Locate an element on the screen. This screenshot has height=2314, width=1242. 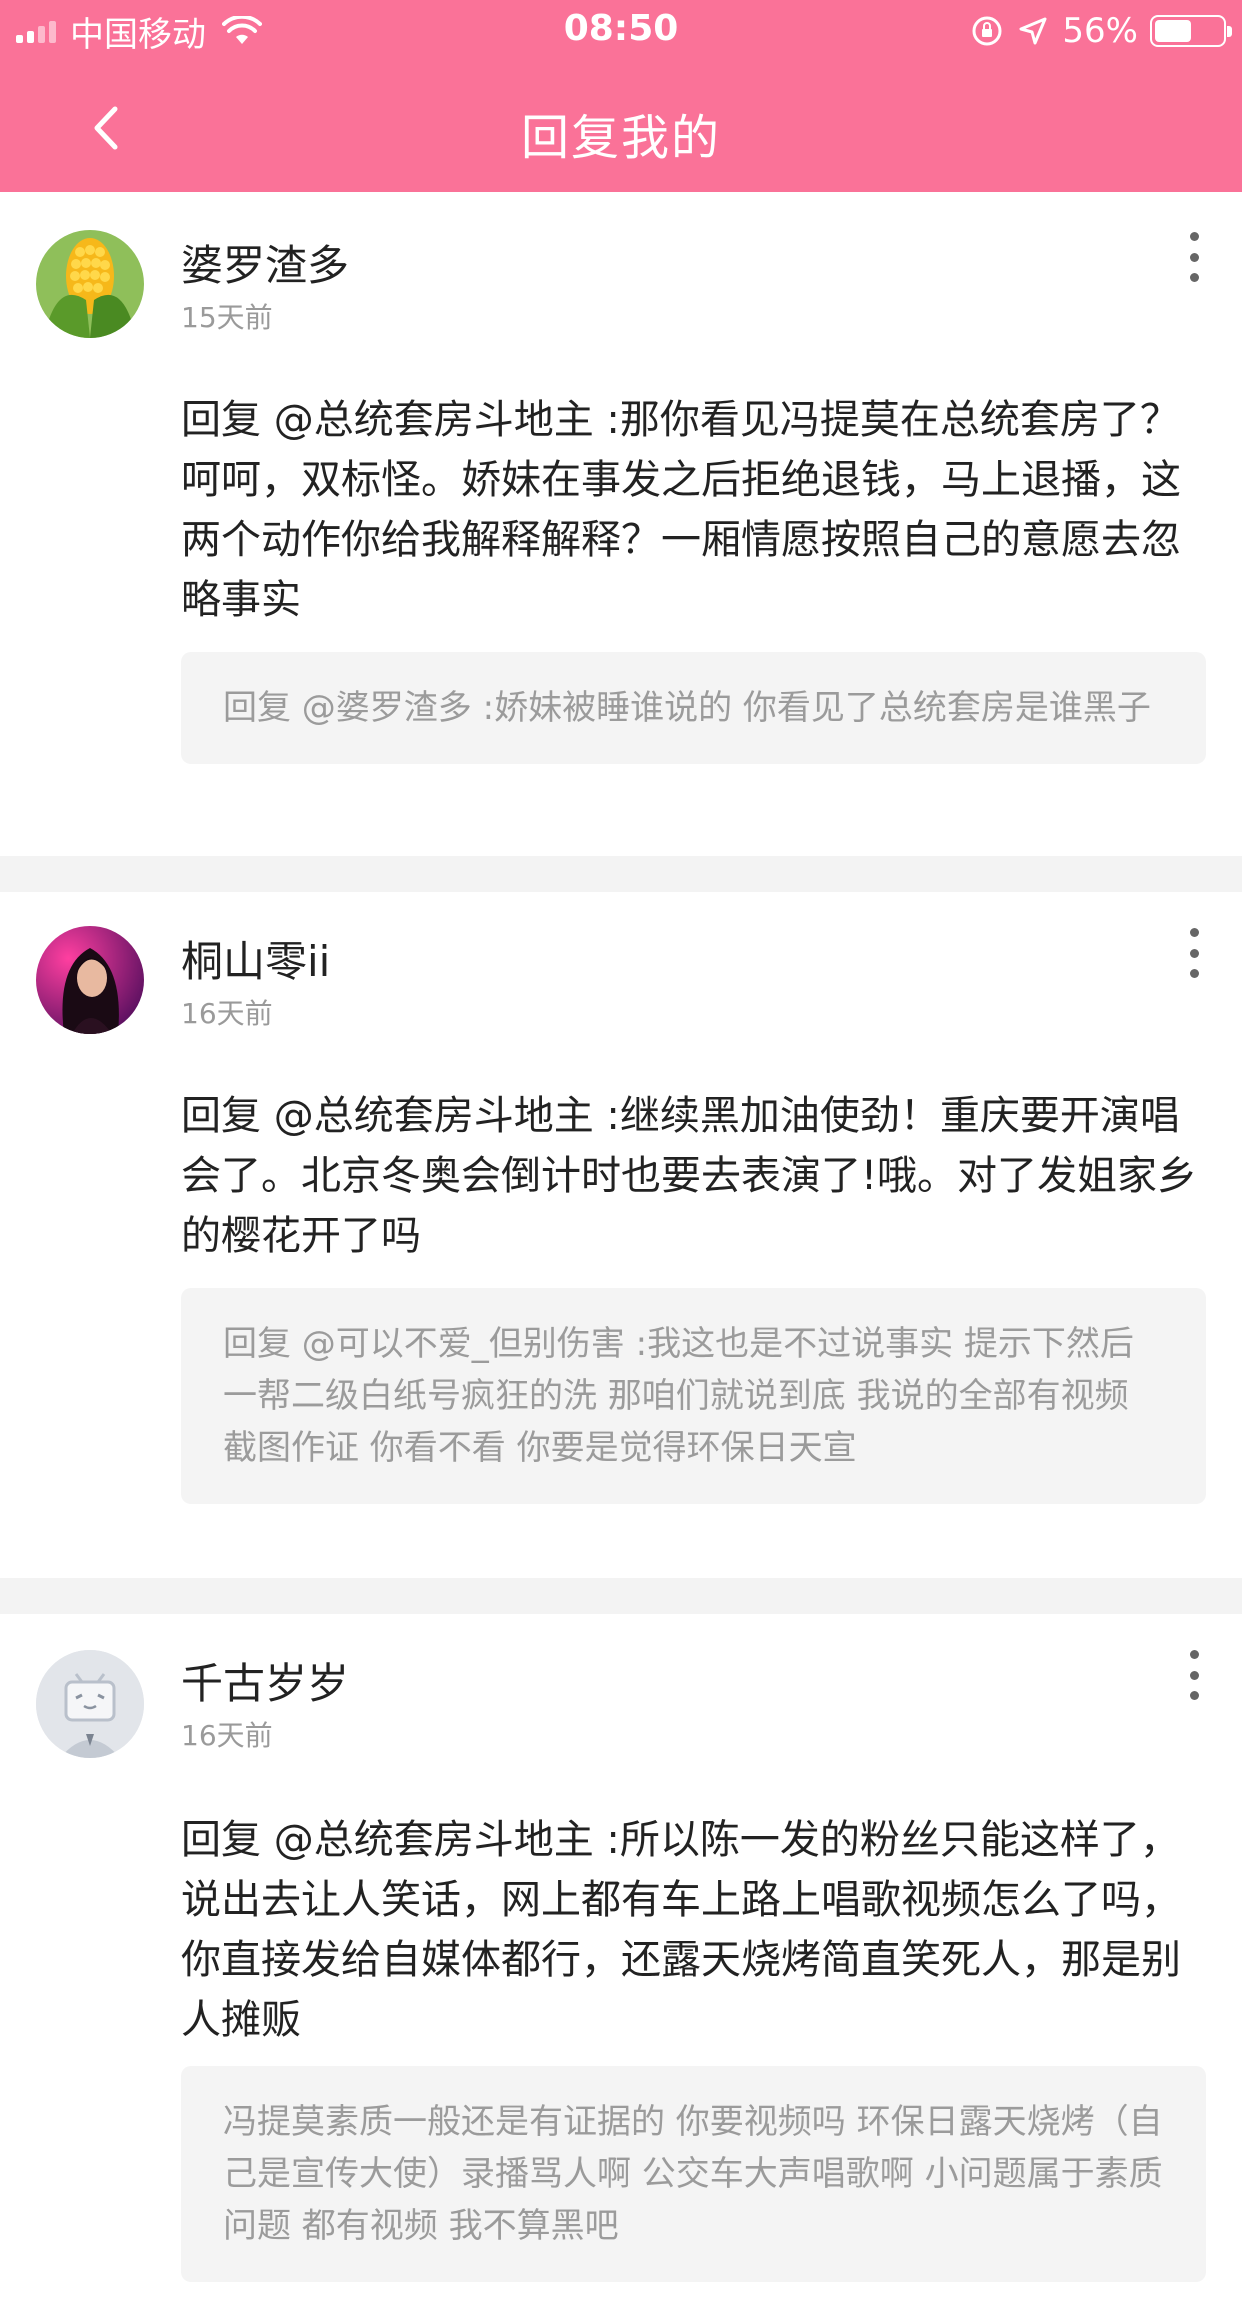
username: 桐山零ii is located at coordinates (255, 958).